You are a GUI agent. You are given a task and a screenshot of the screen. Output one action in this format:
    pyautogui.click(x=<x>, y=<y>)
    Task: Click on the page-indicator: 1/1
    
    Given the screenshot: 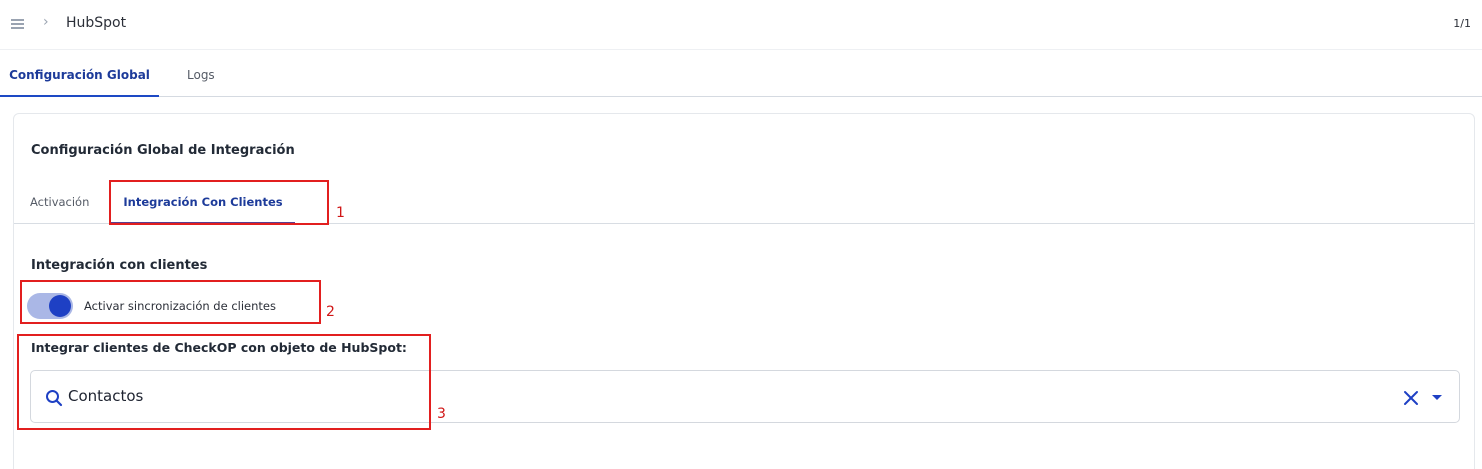 What is the action you would take?
    pyautogui.click(x=1462, y=23)
    